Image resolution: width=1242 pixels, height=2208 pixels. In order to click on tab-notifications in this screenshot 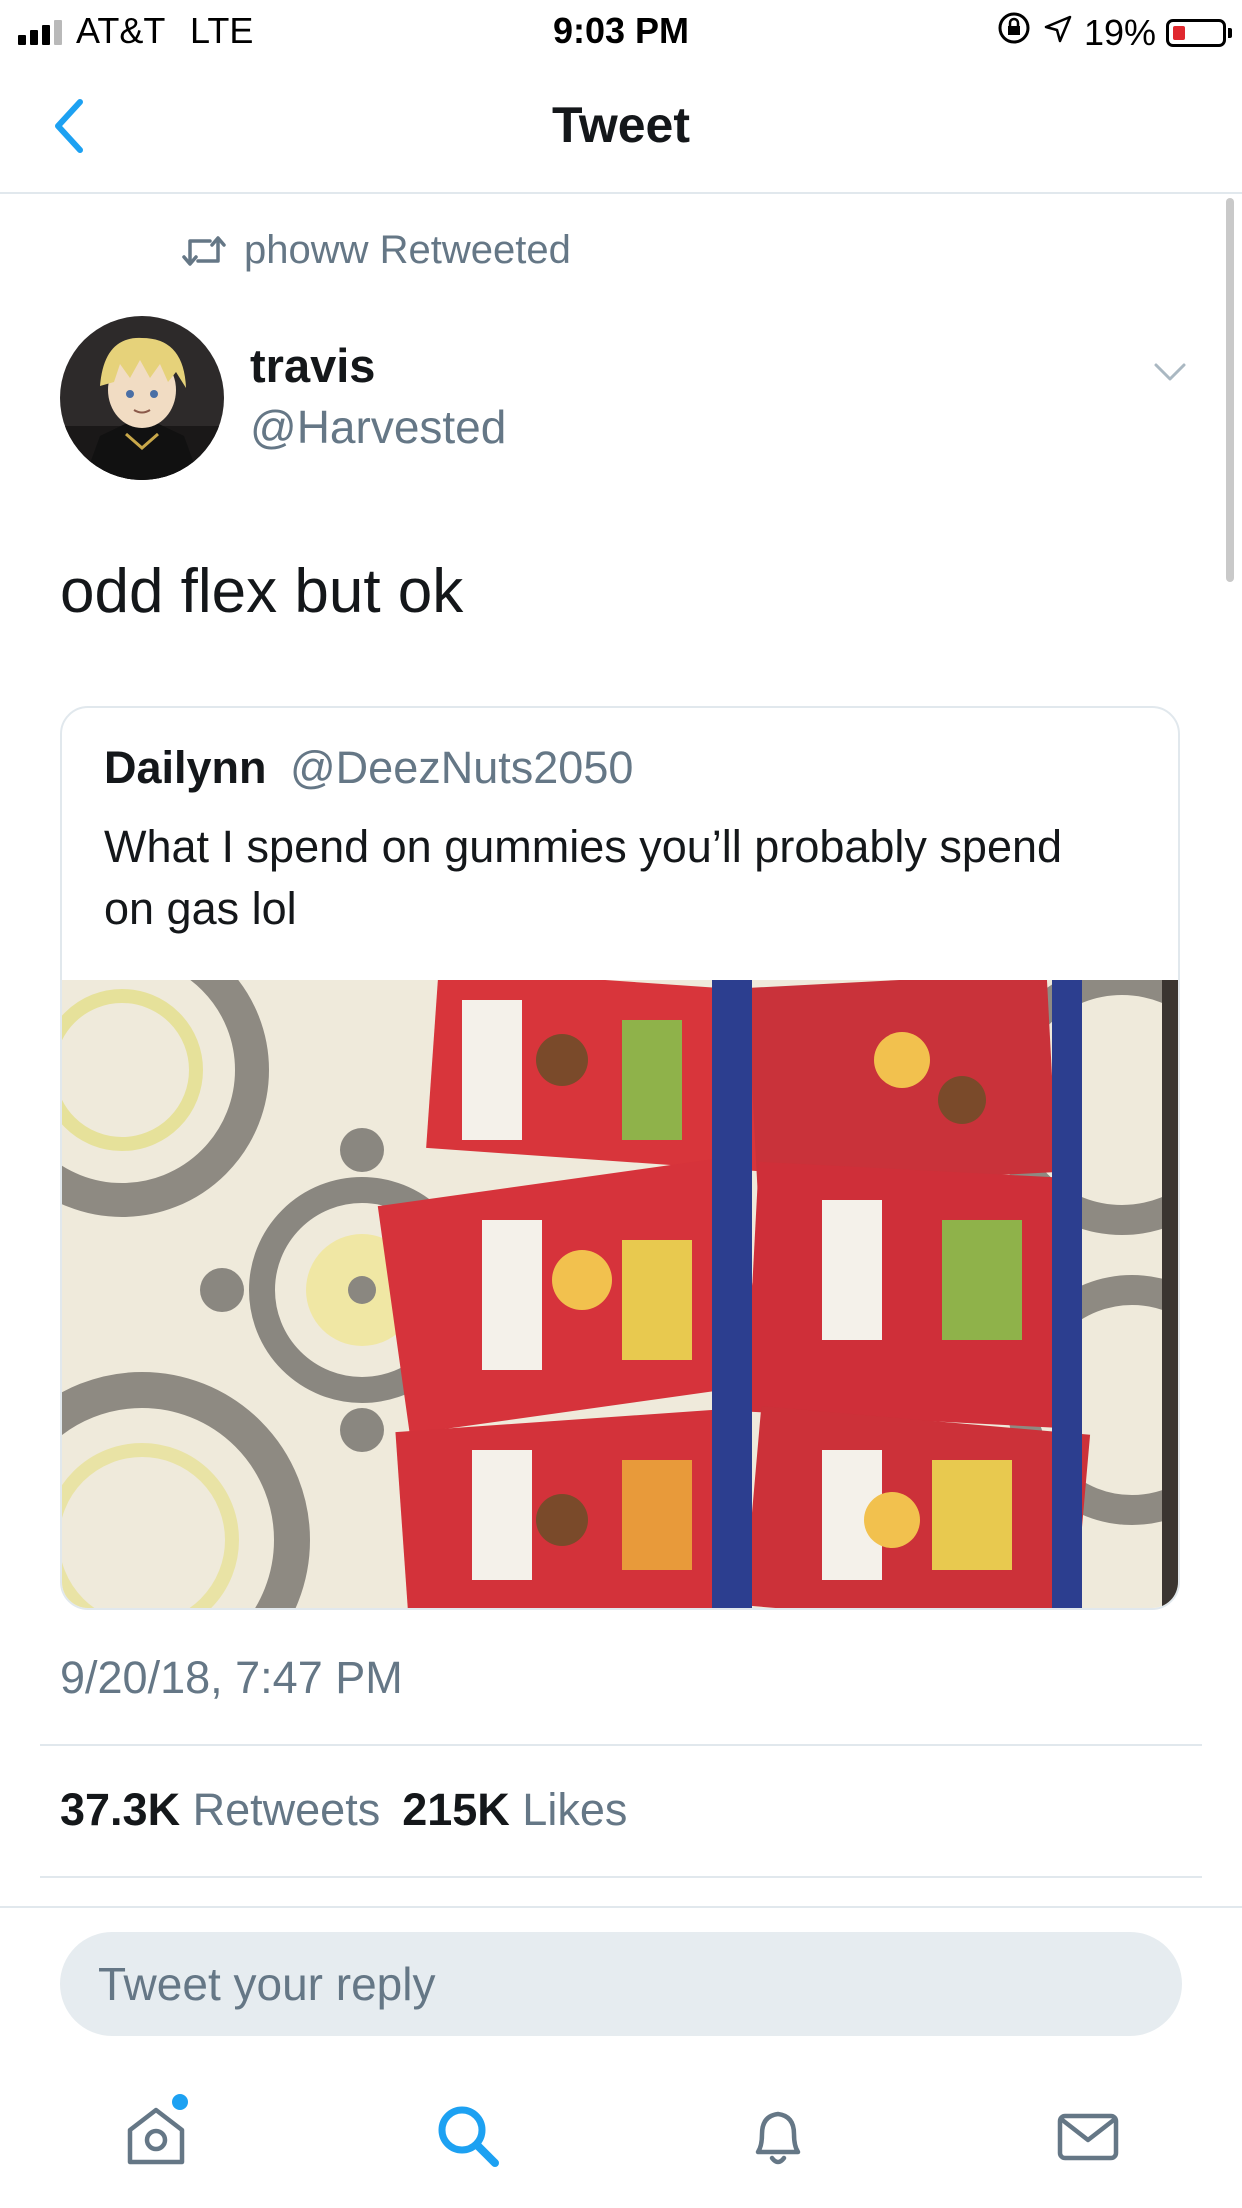, I will do `click(778, 2136)`.